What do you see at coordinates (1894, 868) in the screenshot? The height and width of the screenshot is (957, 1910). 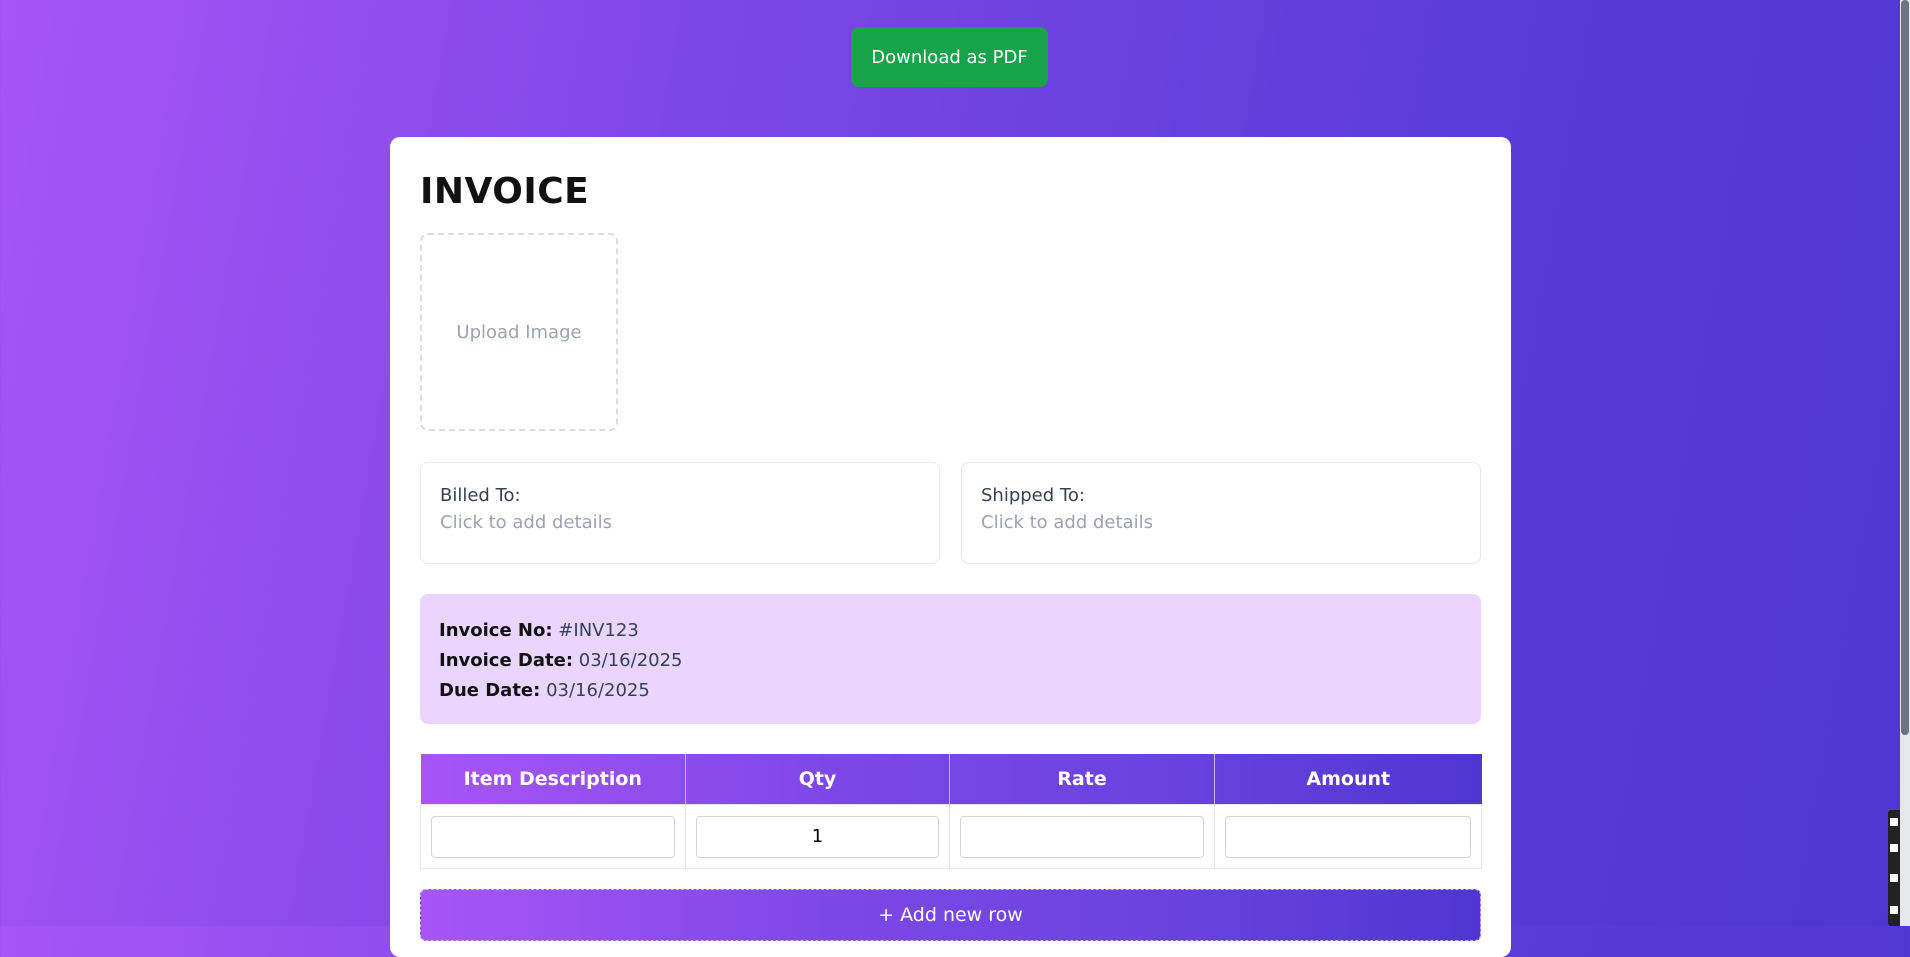 I see `floating-toolbar` at bounding box center [1894, 868].